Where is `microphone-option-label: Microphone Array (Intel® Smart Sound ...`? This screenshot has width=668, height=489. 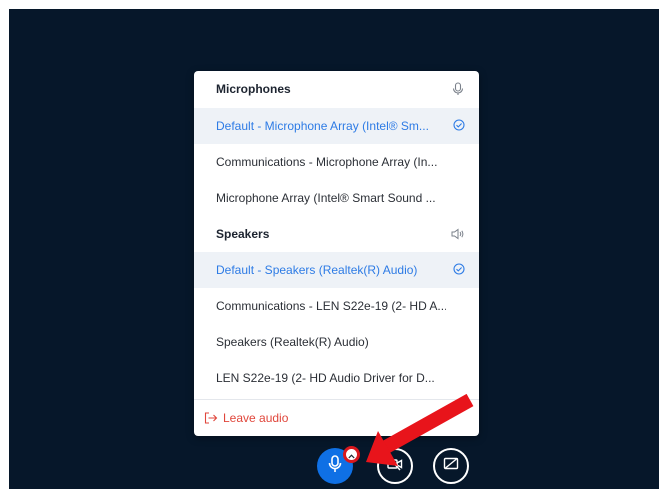
microphone-option-label: Microphone Array (Intel® Smart Sound ... is located at coordinates (326, 198).